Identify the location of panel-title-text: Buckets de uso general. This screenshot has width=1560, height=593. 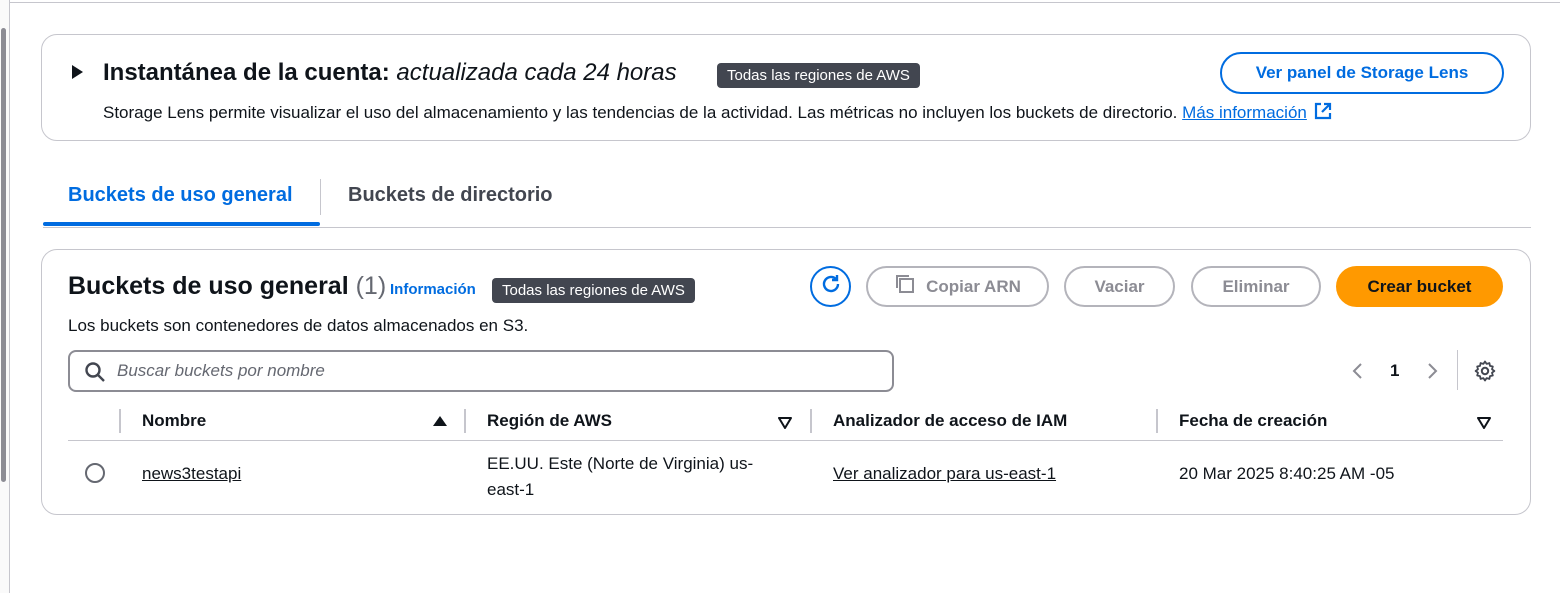
(208, 286).